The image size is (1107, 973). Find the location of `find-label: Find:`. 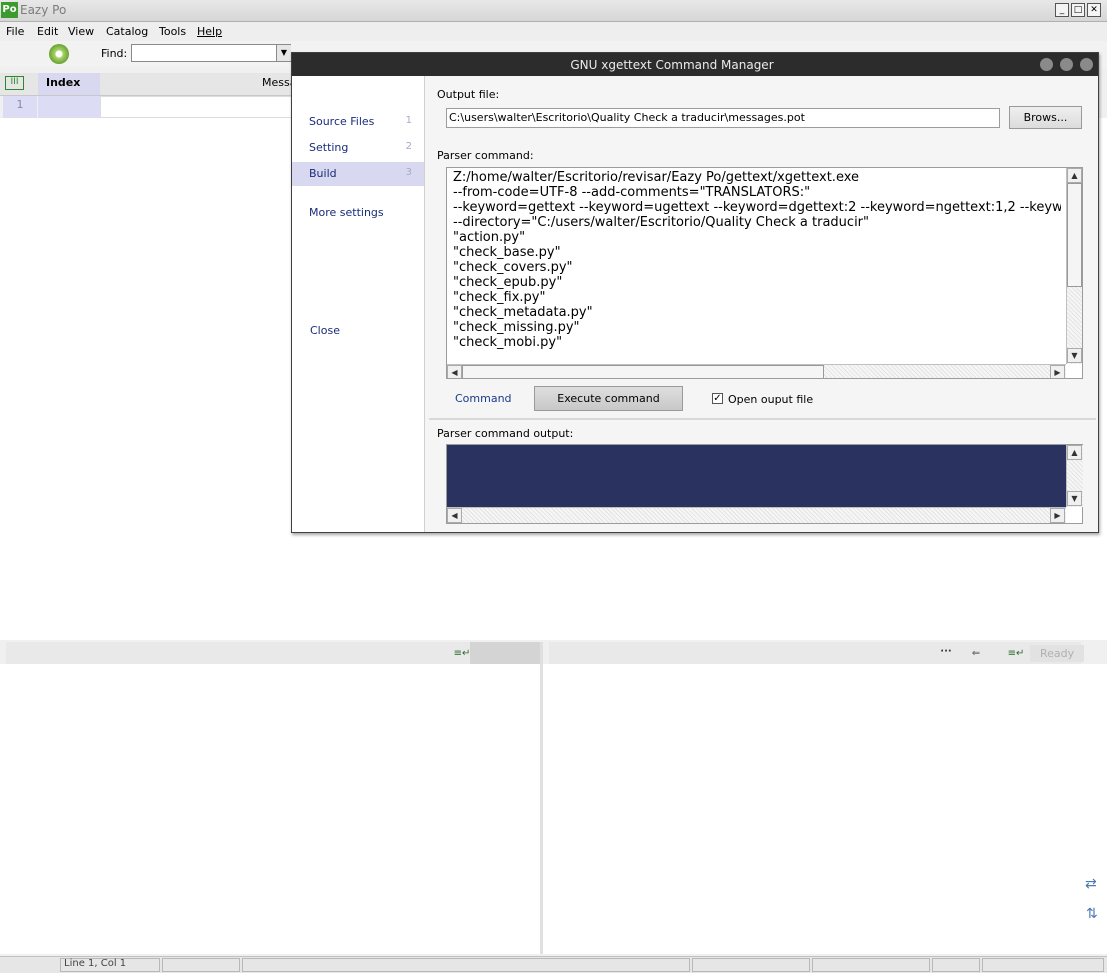

find-label: Find: is located at coordinates (114, 53).